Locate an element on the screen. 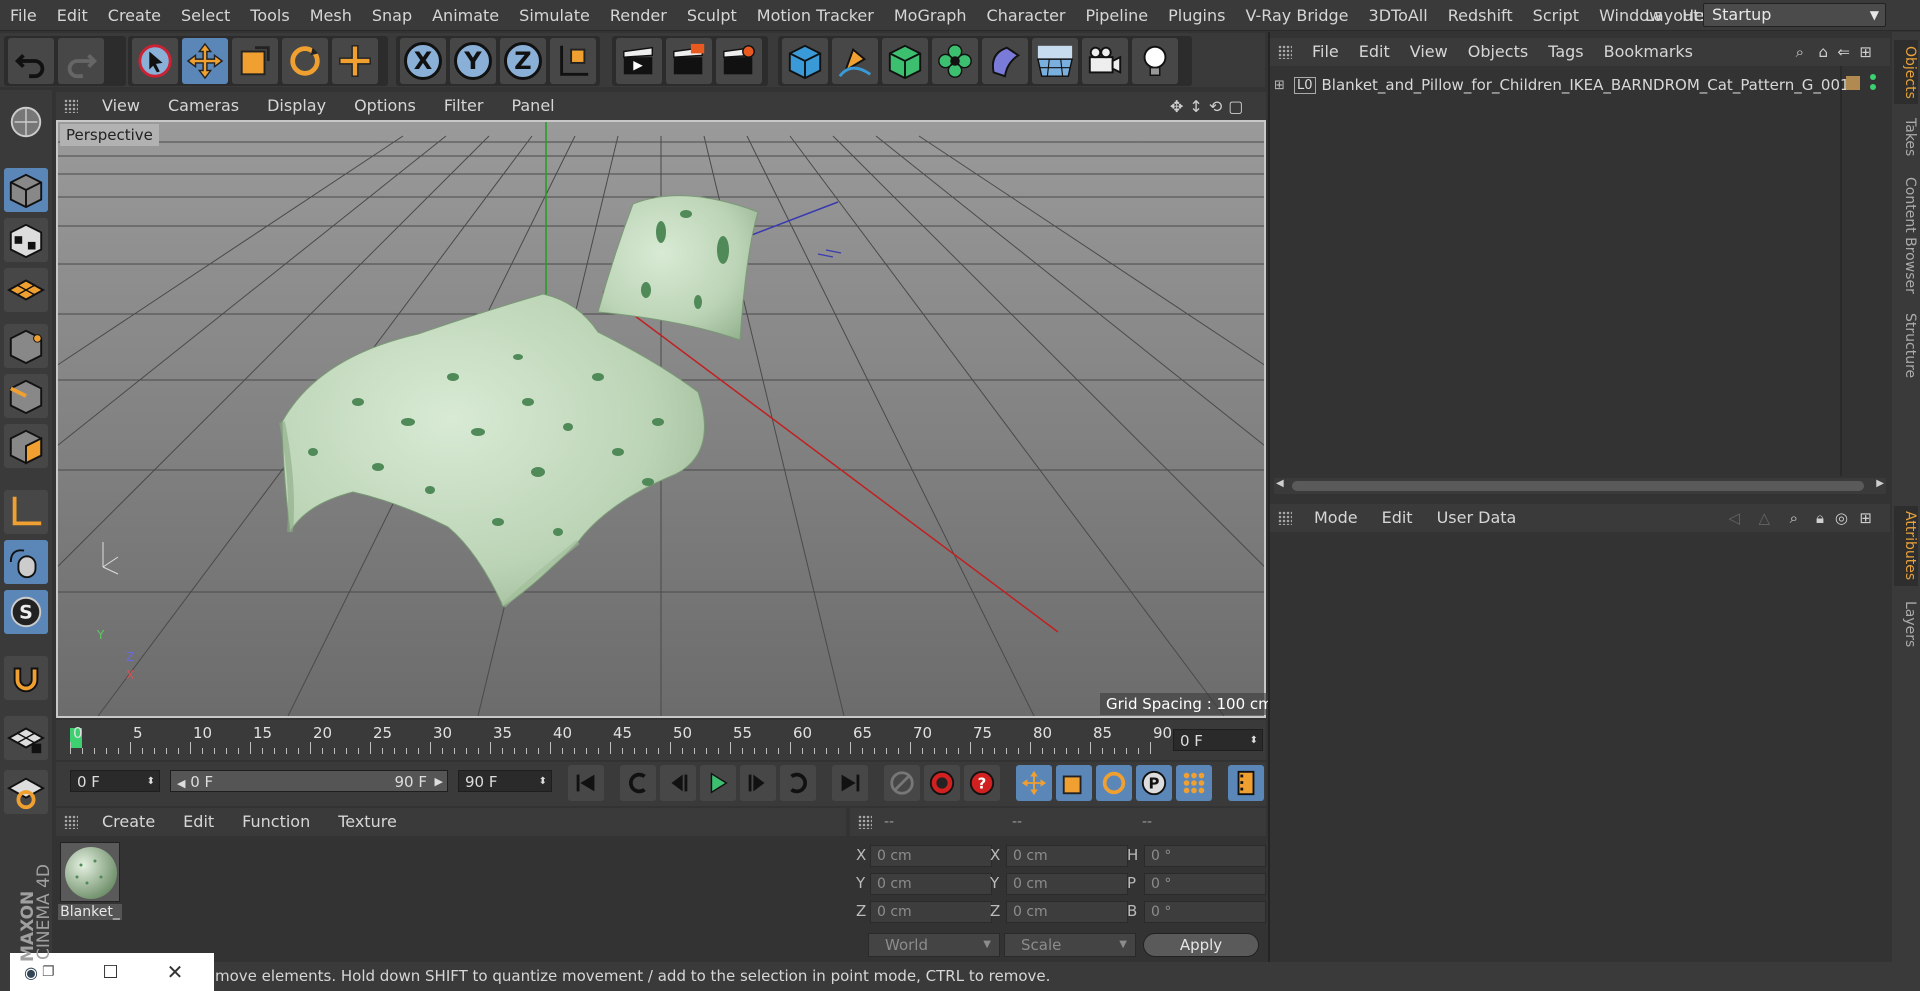 Image resolution: width=1920 pixels, height=991 pixels. menu-plugins: Plugins is located at coordinates (1196, 15).